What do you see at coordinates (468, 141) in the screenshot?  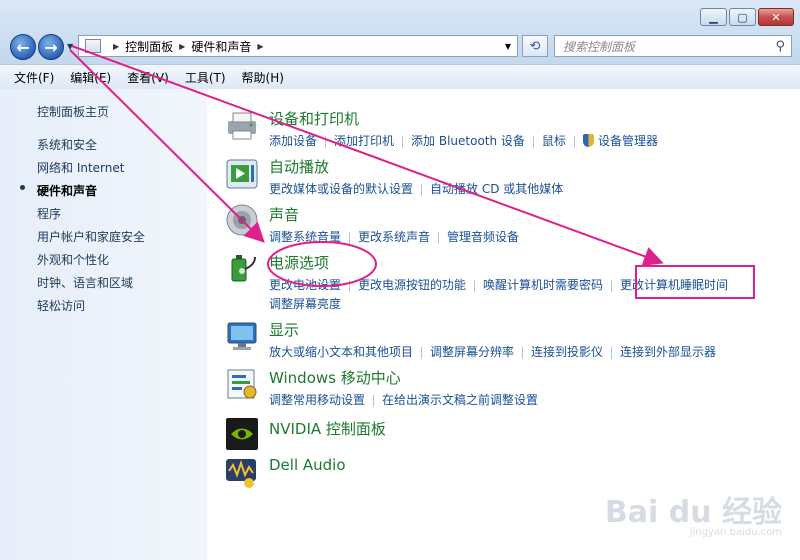 I see `link-add-bluetooth: 添加 Bluetooth 设备` at bounding box center [468, 141].